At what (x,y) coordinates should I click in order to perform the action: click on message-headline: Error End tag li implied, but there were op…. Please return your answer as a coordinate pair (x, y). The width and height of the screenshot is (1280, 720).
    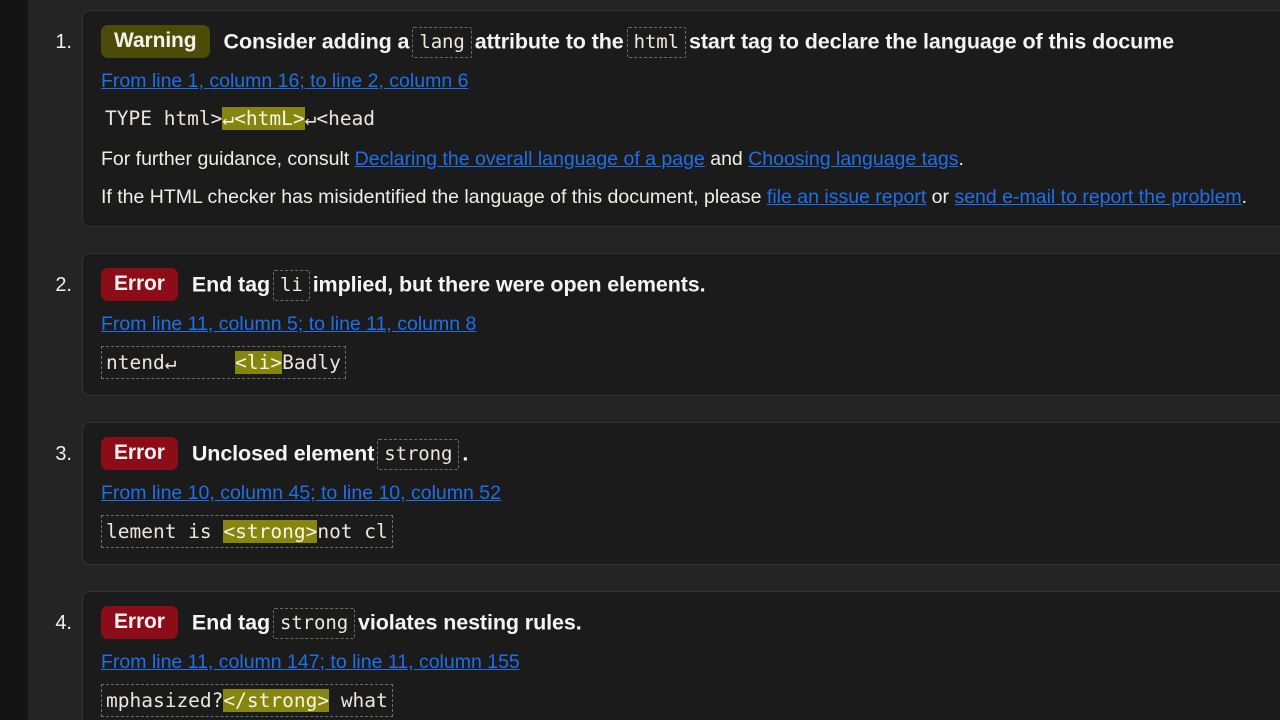
    Looking at the image, I should click on (684, 284).